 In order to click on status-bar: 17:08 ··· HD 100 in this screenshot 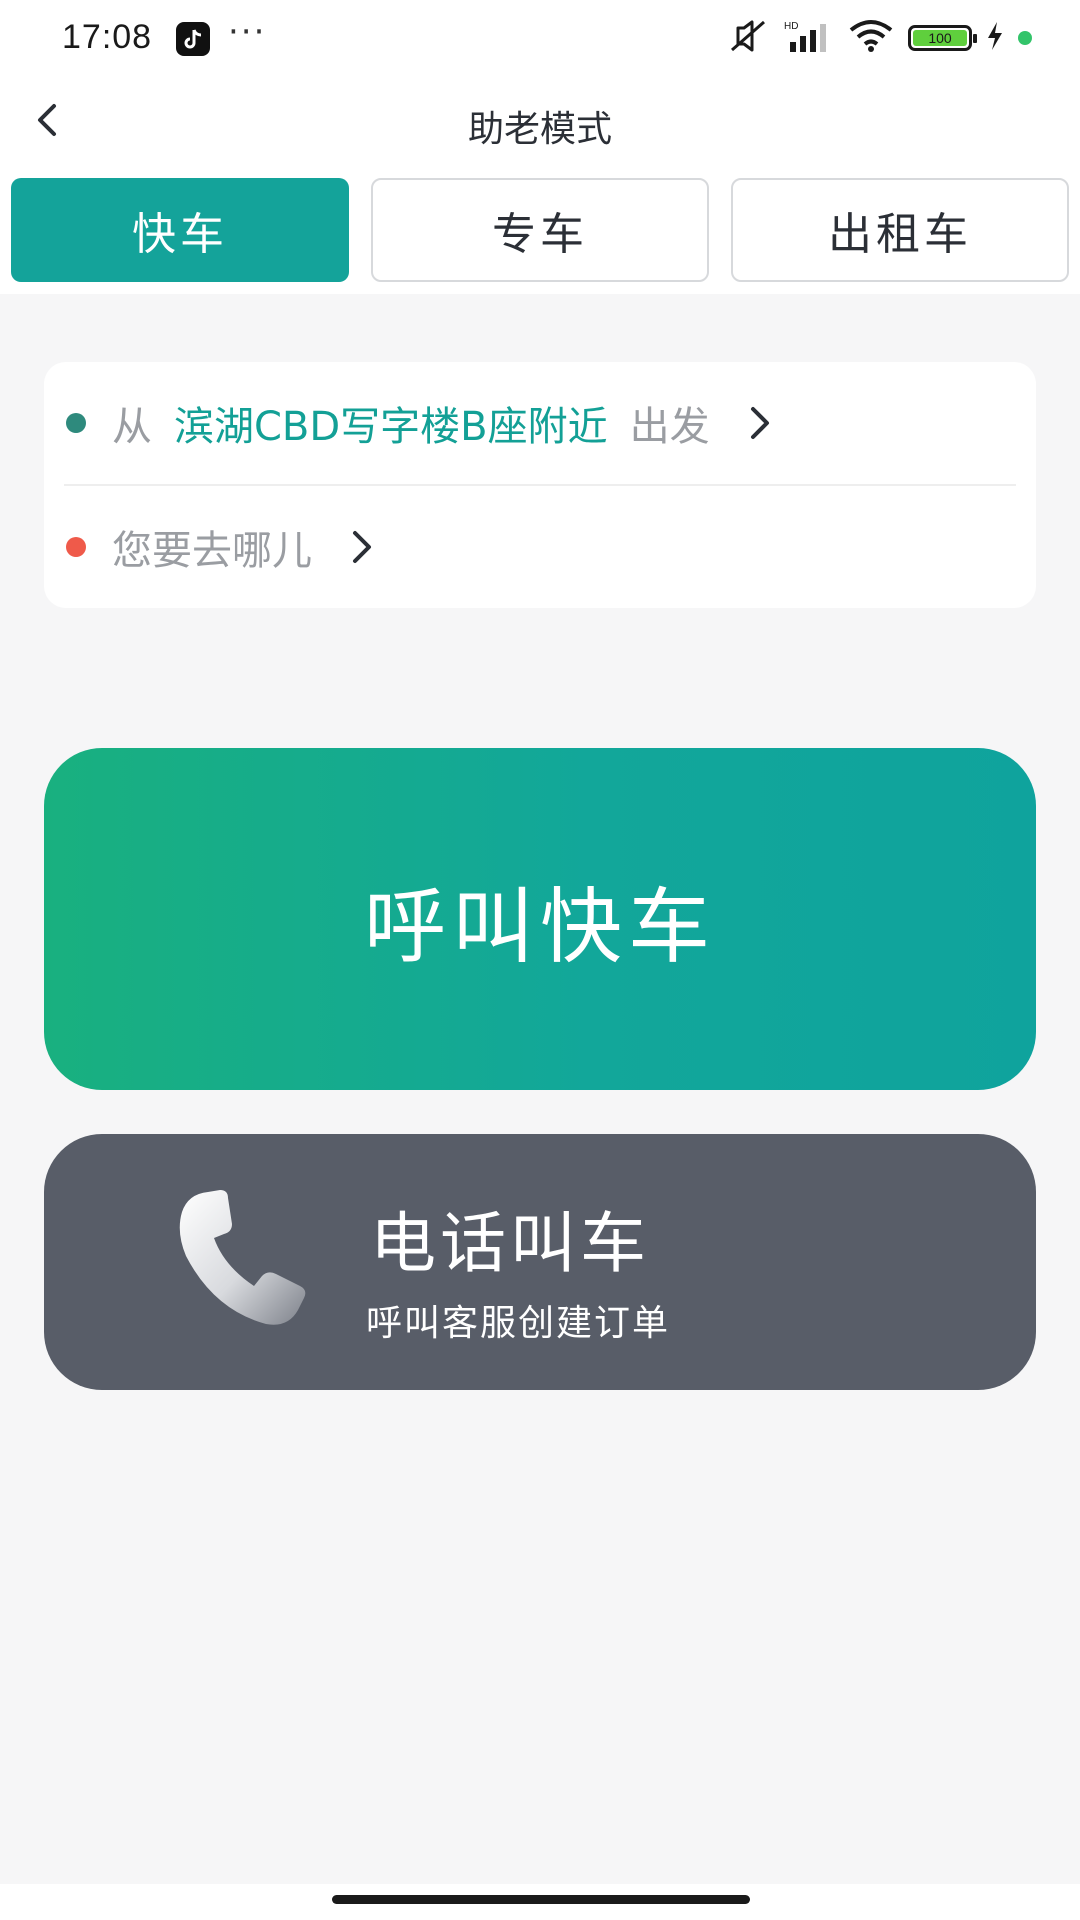, I will do `click(540, 39)`.